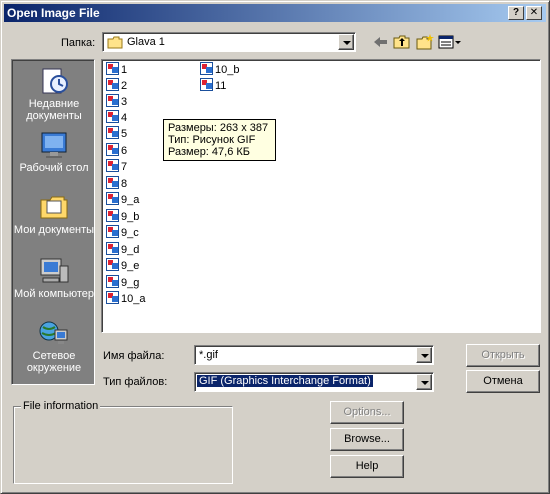 This screenshot has height=494, width=550. Describe the element at coordinates (367, 466) in the screenshot. I see `help-button: Help` at that location.